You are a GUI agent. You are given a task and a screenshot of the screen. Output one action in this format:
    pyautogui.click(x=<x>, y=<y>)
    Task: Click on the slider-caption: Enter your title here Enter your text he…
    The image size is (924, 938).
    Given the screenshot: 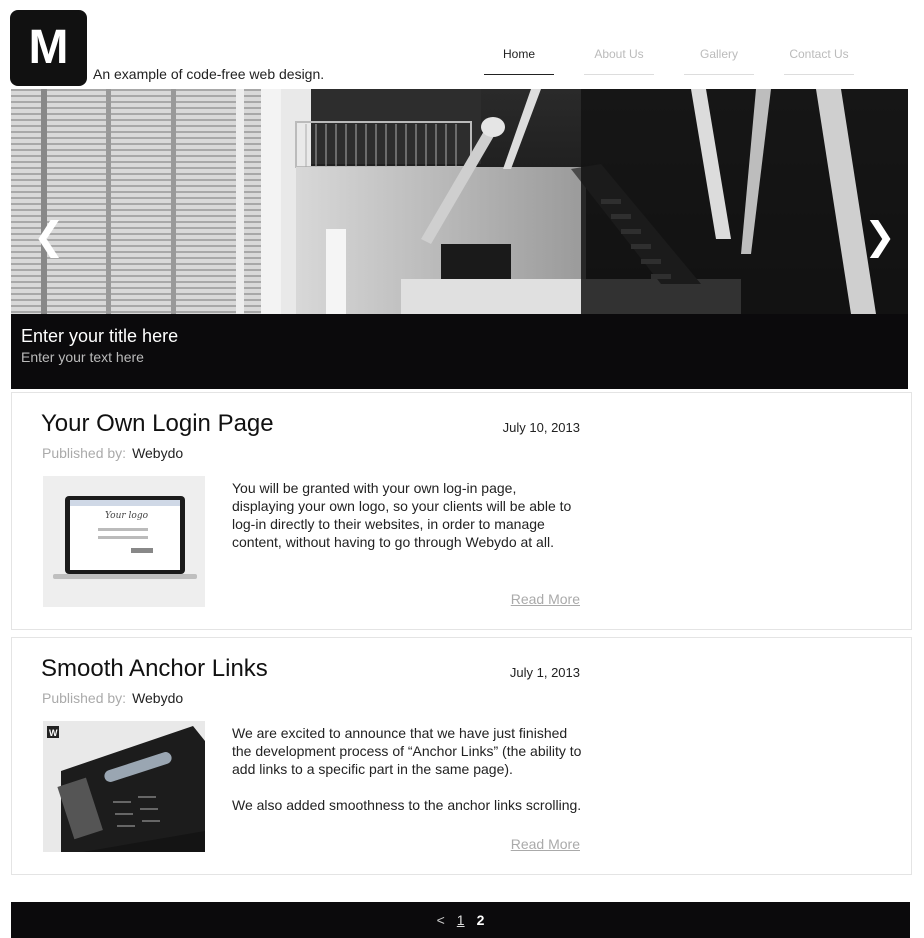 What is the action you would take?
    pyautogui.click(x=459, y=351)
    